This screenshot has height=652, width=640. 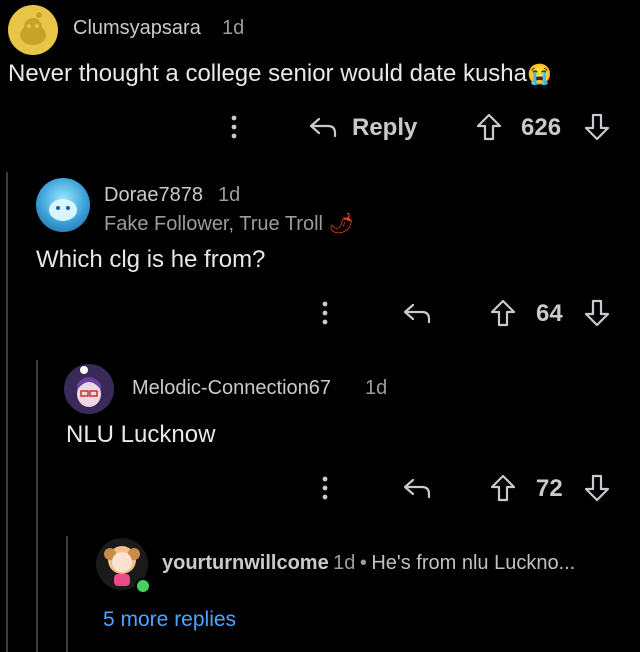 What do you see at coordinates (385, 127) in the screenshot?
I see `reply-label: Reply` at bounding box center [385, 127].